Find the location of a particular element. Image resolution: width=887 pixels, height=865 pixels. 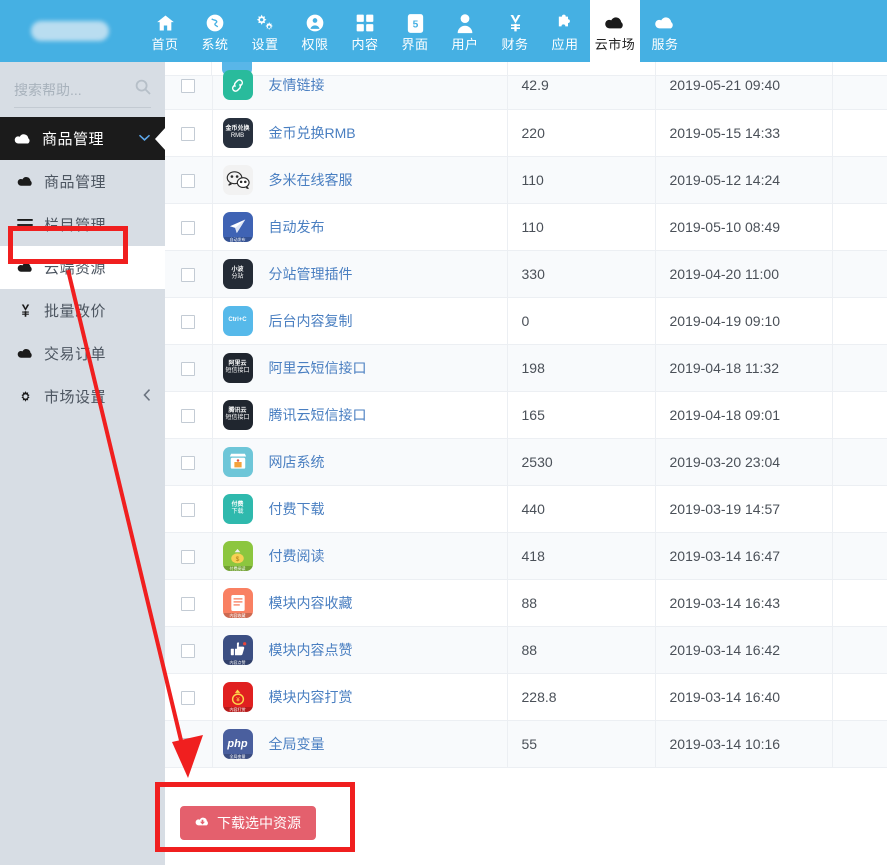

row-name-cell: 阿里云 短信接口 阿里云短信接口 is located at coordinates (360, 368).